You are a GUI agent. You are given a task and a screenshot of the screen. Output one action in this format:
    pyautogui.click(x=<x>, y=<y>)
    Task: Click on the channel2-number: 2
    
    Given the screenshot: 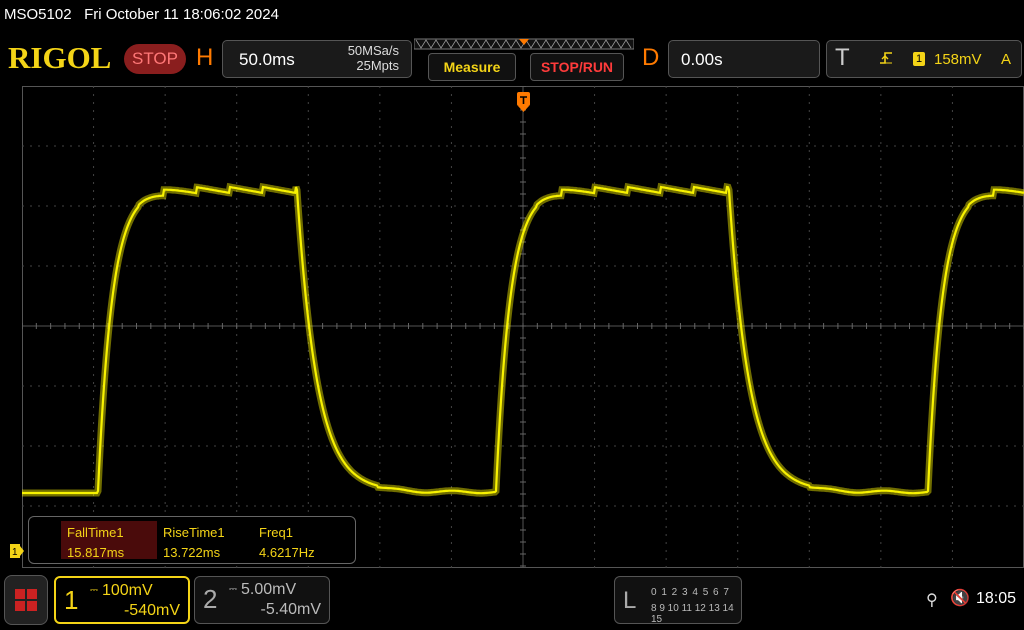 What is the action you would take?
    pyautogui.click(x=210, y=599)
    